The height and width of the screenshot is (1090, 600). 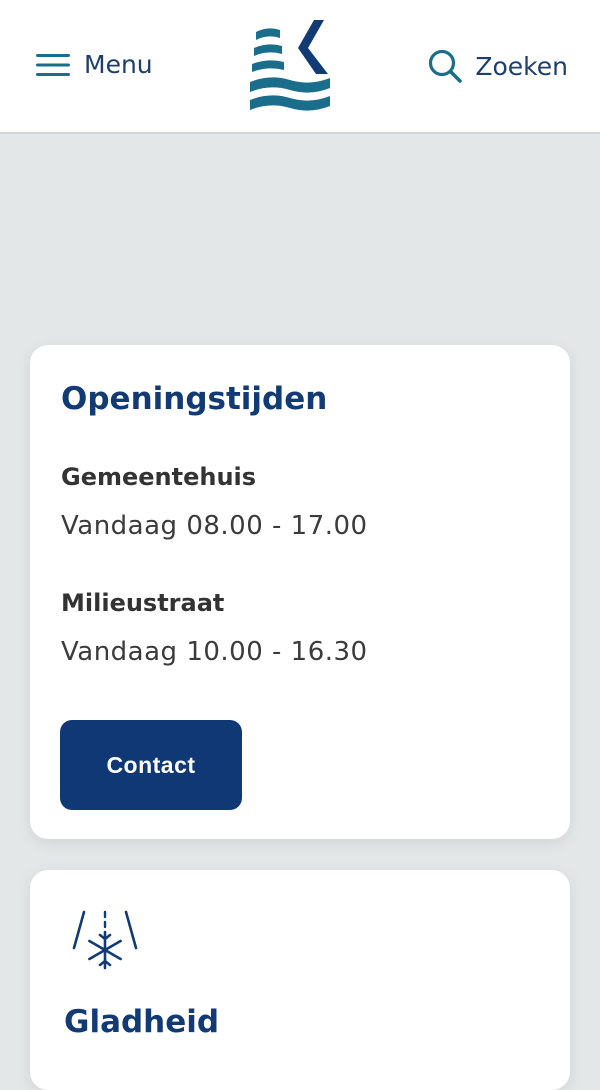 What do you see at coordinates (142, 1022) in the screenshot?
I see `slipperiness-title: Gladheid` at bounding box center [142, 1022].